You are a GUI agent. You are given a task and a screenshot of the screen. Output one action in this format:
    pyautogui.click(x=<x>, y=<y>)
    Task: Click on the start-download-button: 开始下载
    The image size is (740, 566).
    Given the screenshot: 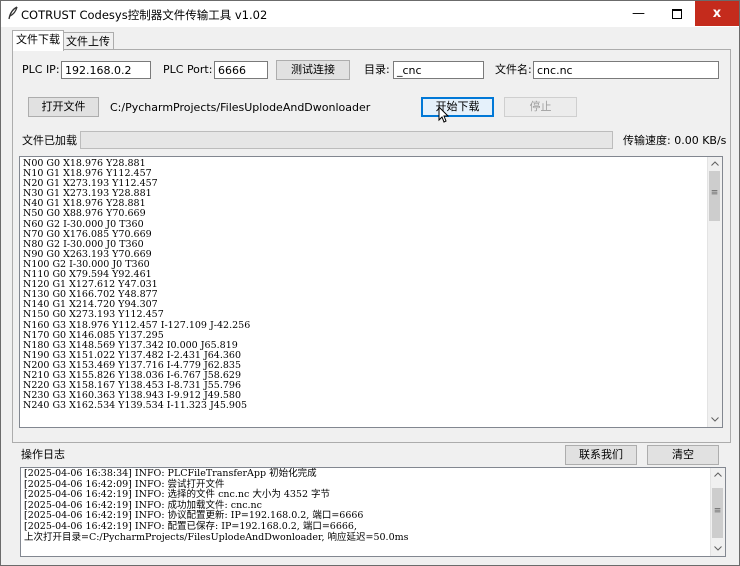 What is the action you would take?
    pyautogui.click(x=457, y=107)
    